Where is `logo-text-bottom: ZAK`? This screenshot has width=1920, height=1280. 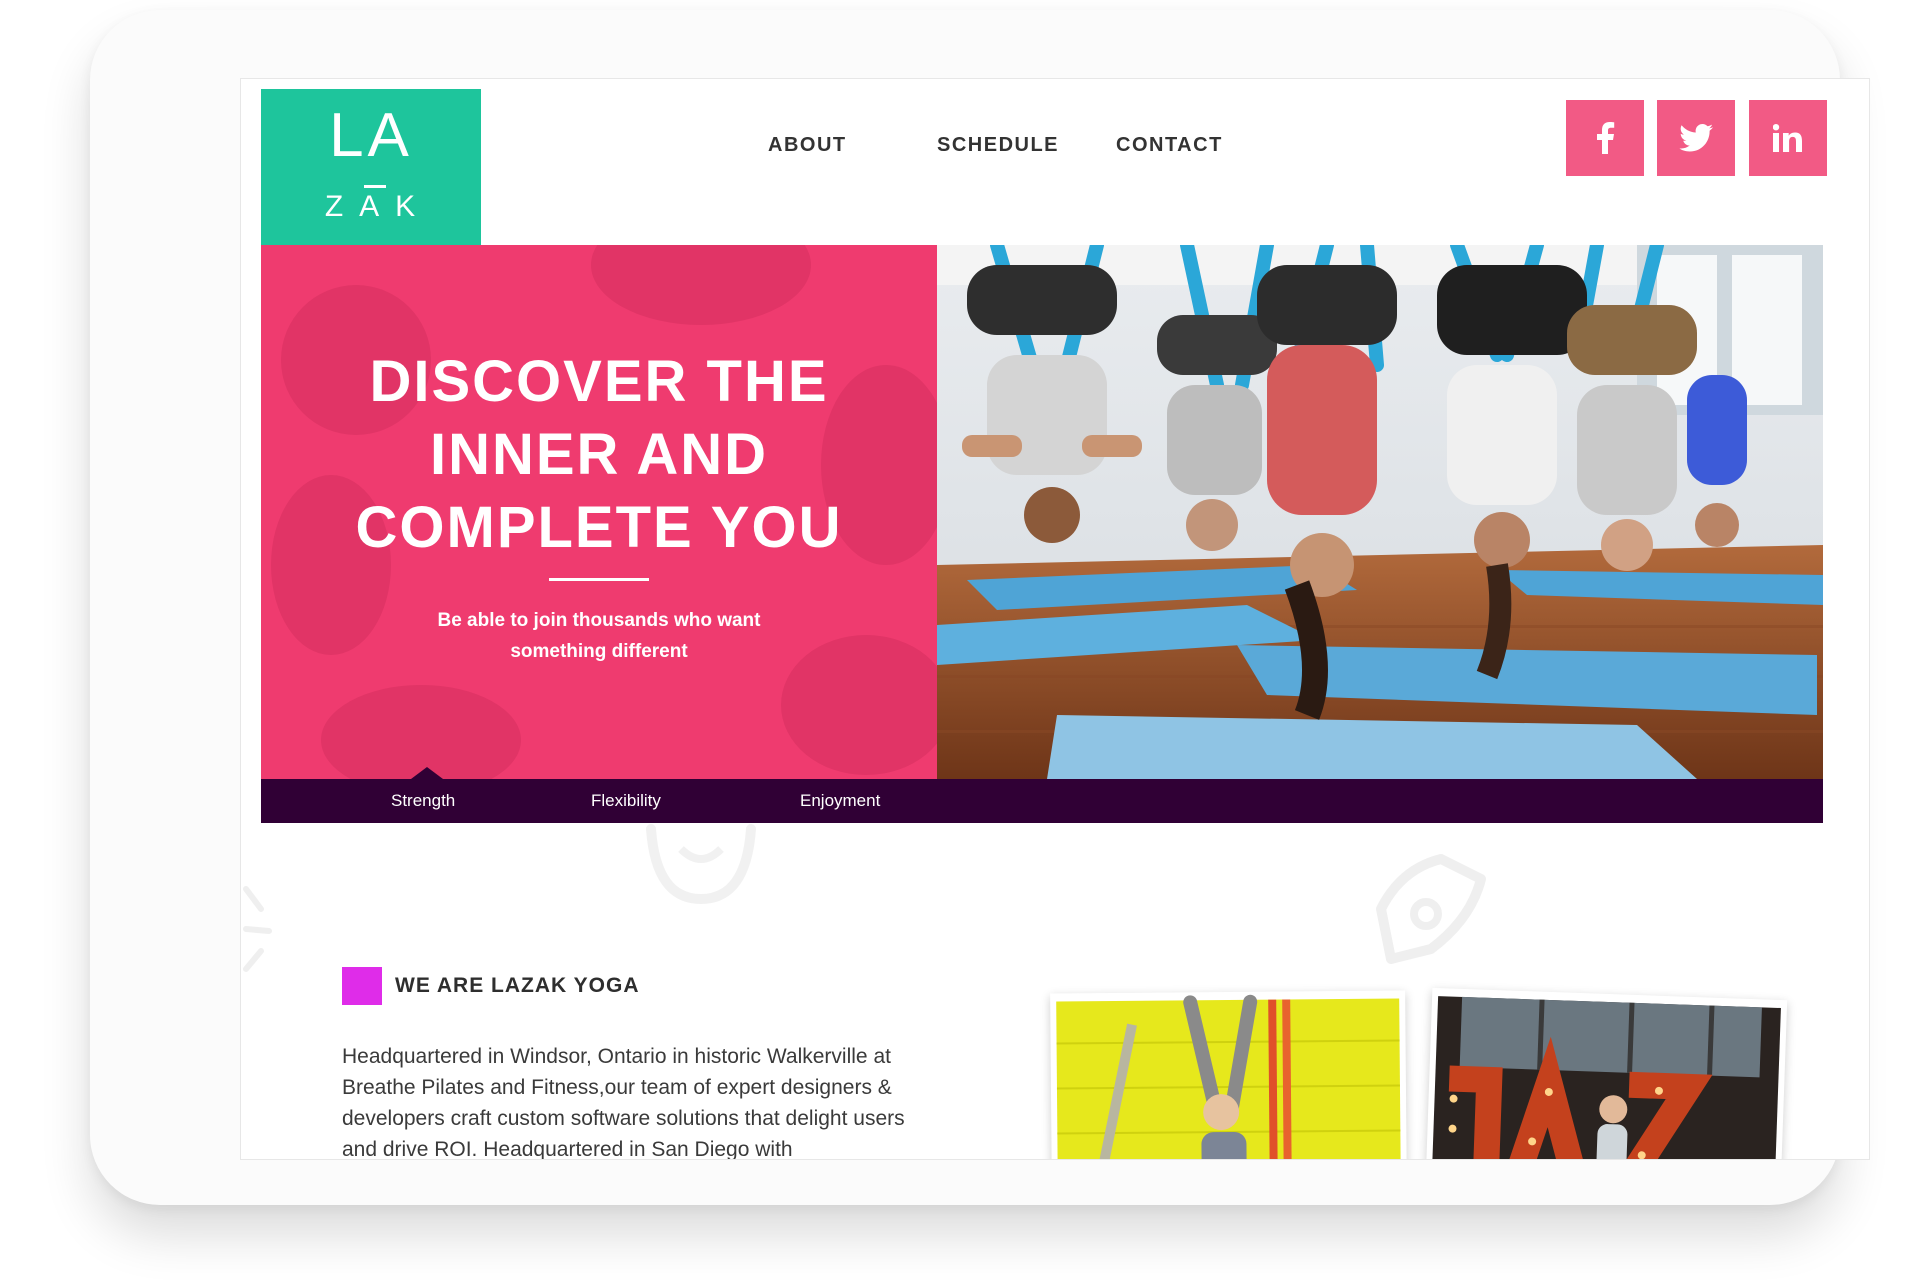
logo-text-bottom: ZAK is located at coordinates (378, 206).